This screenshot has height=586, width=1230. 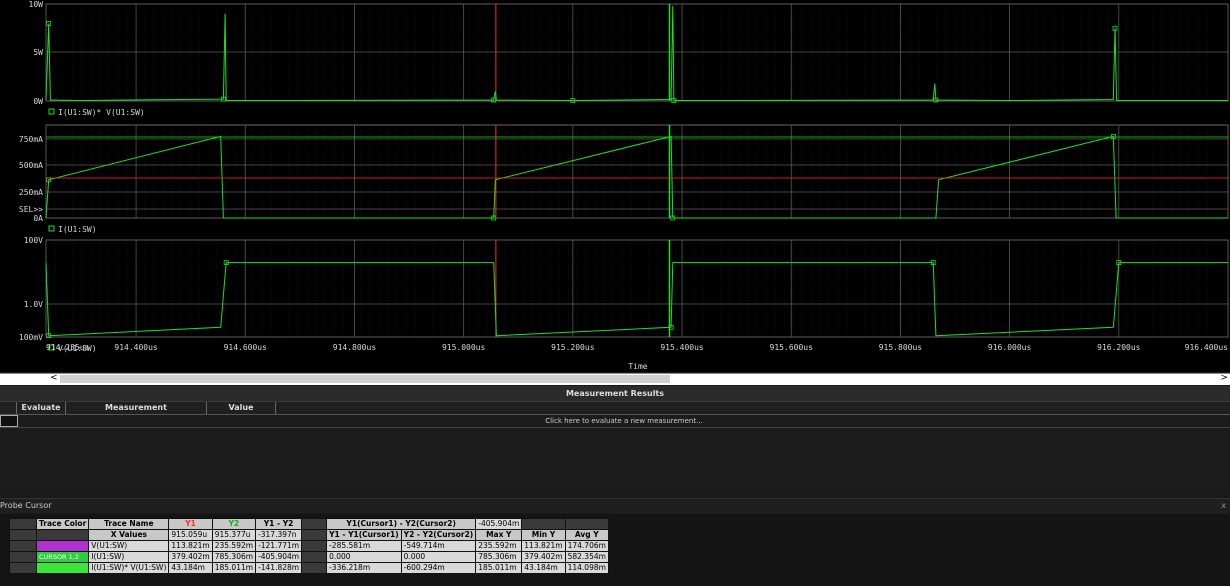 What do you see at coordinates (499, 557) in the screenshot?
I see `max-y-value: 785.306m` at bounding box center [499, 557].